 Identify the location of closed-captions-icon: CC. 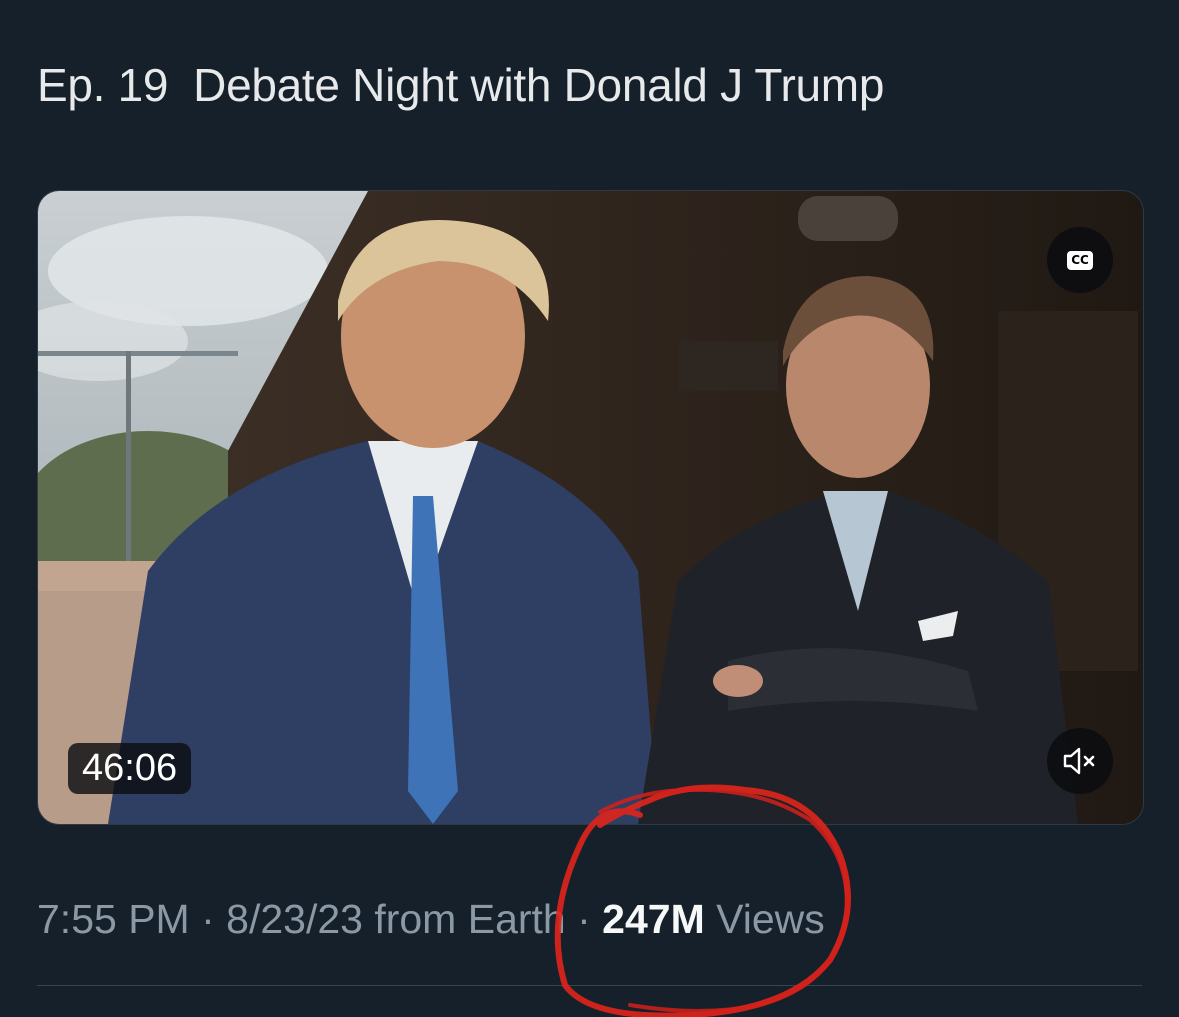
(1080, 260).